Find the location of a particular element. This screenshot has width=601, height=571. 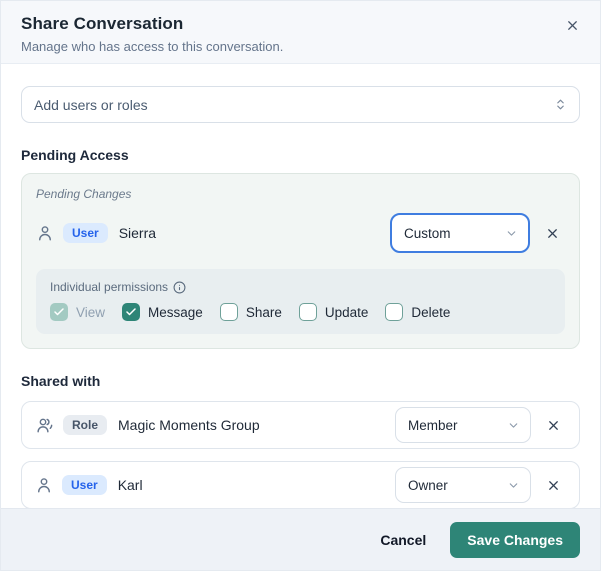

pending-remove-button is located at coordinates (552, 233).